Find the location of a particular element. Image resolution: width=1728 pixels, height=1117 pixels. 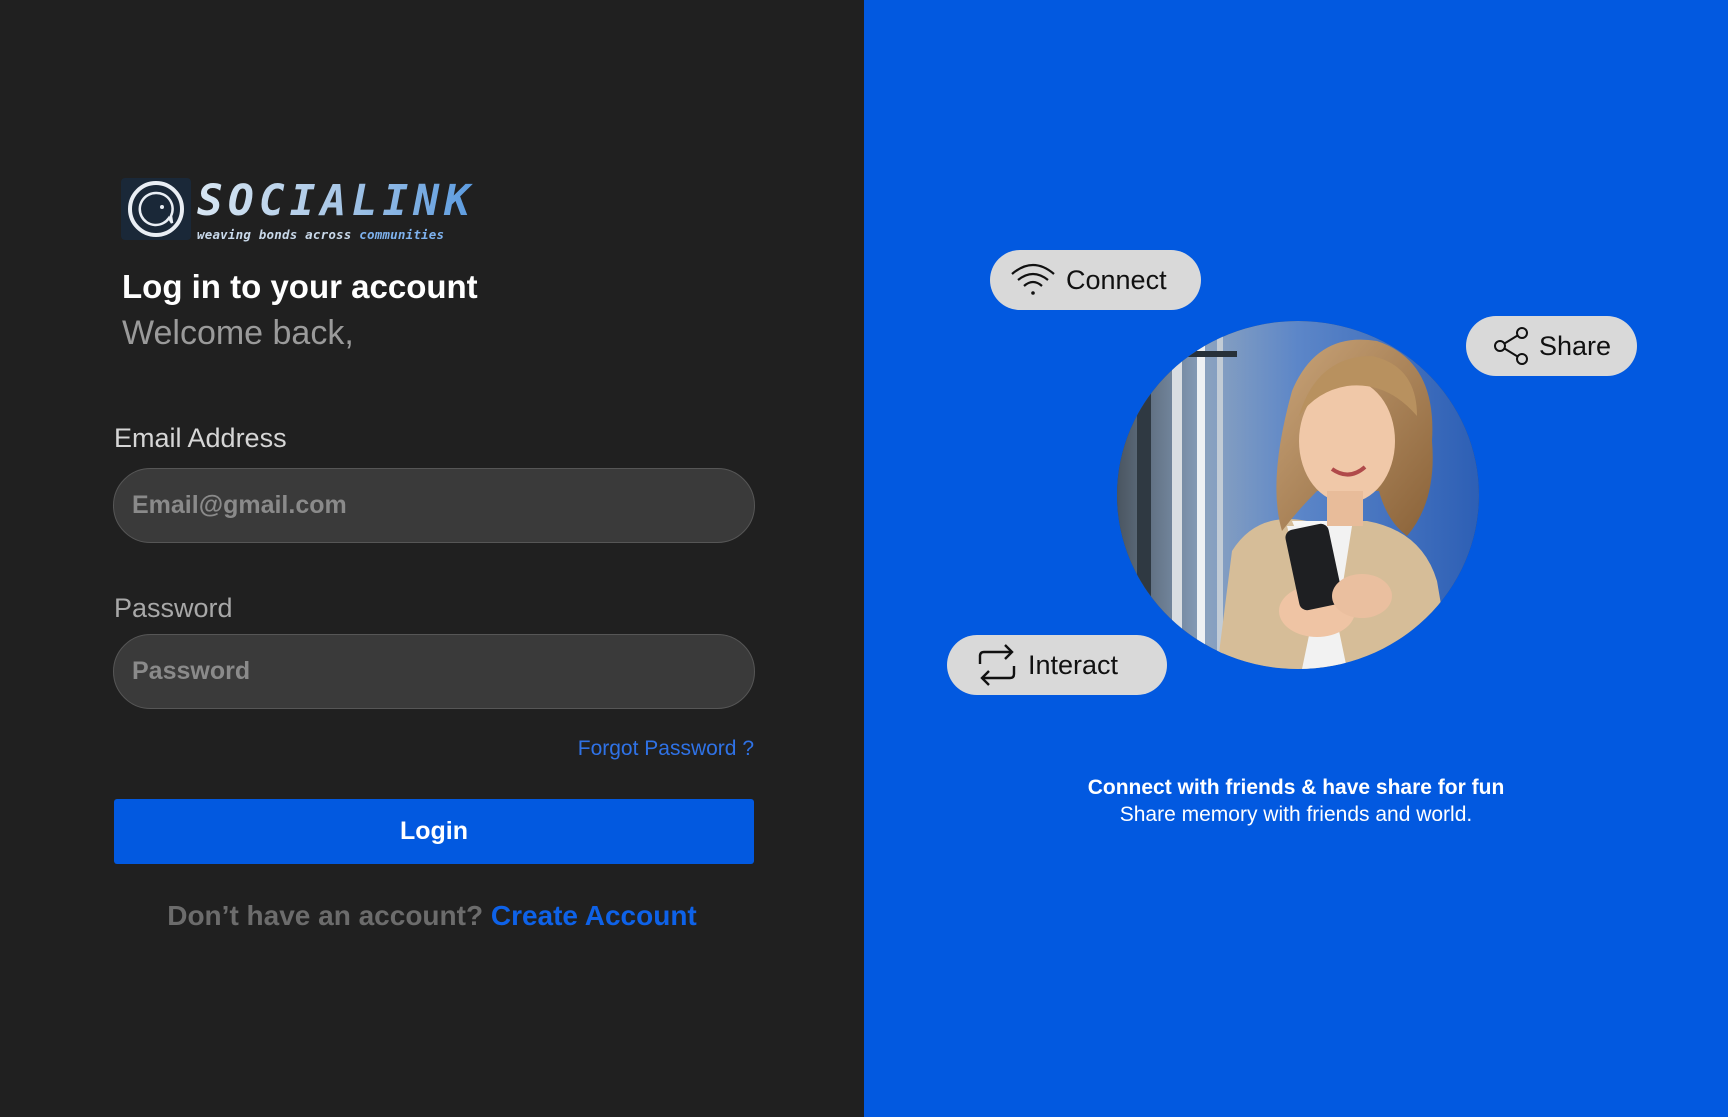

login-button: Login is located at coordinates (434, 831).